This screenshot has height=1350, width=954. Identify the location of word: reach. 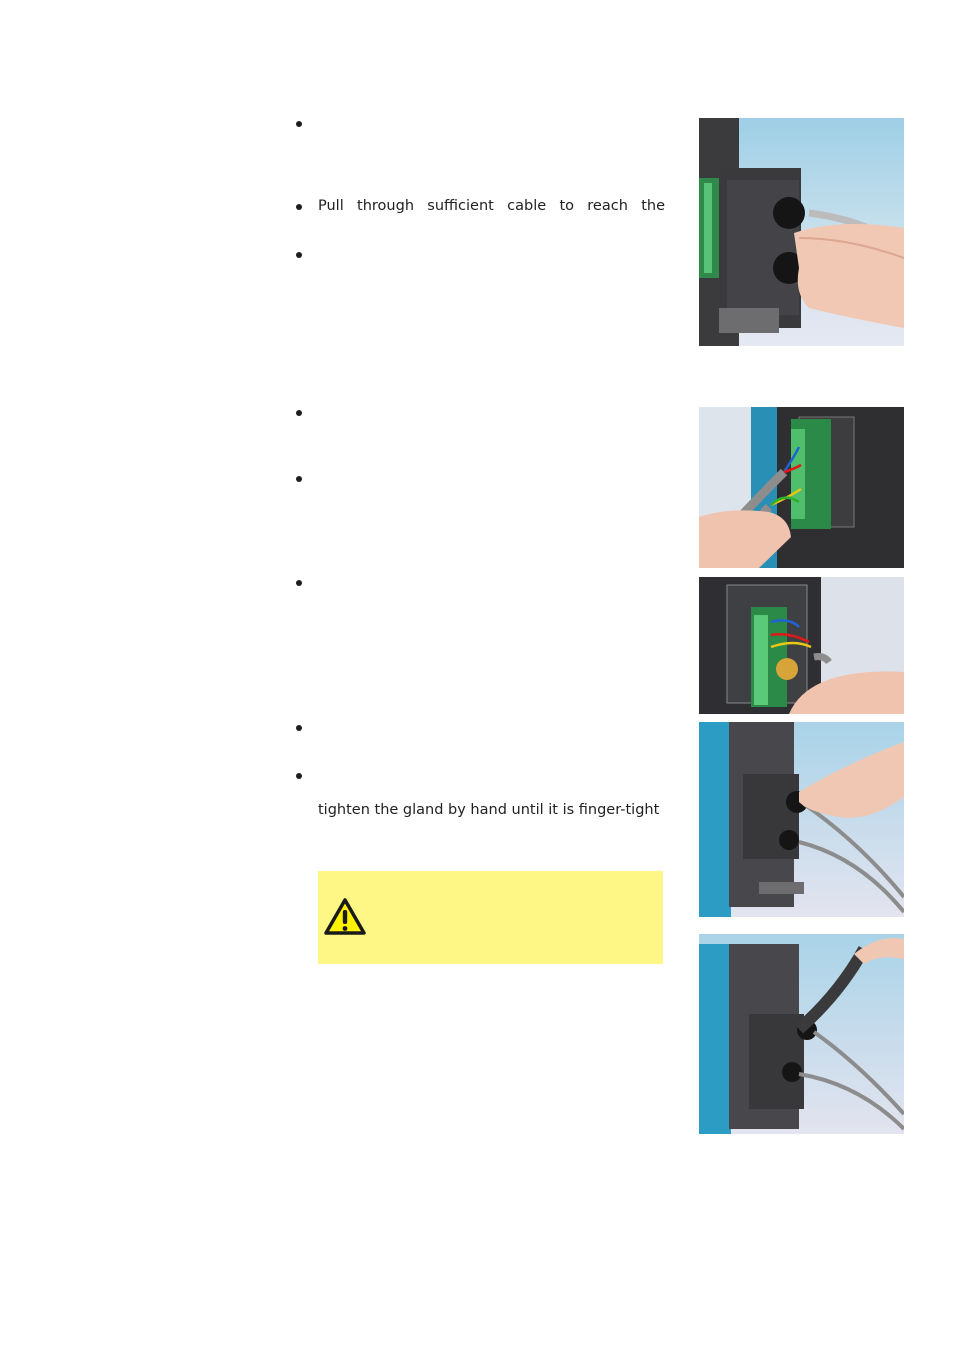
(607, 206).